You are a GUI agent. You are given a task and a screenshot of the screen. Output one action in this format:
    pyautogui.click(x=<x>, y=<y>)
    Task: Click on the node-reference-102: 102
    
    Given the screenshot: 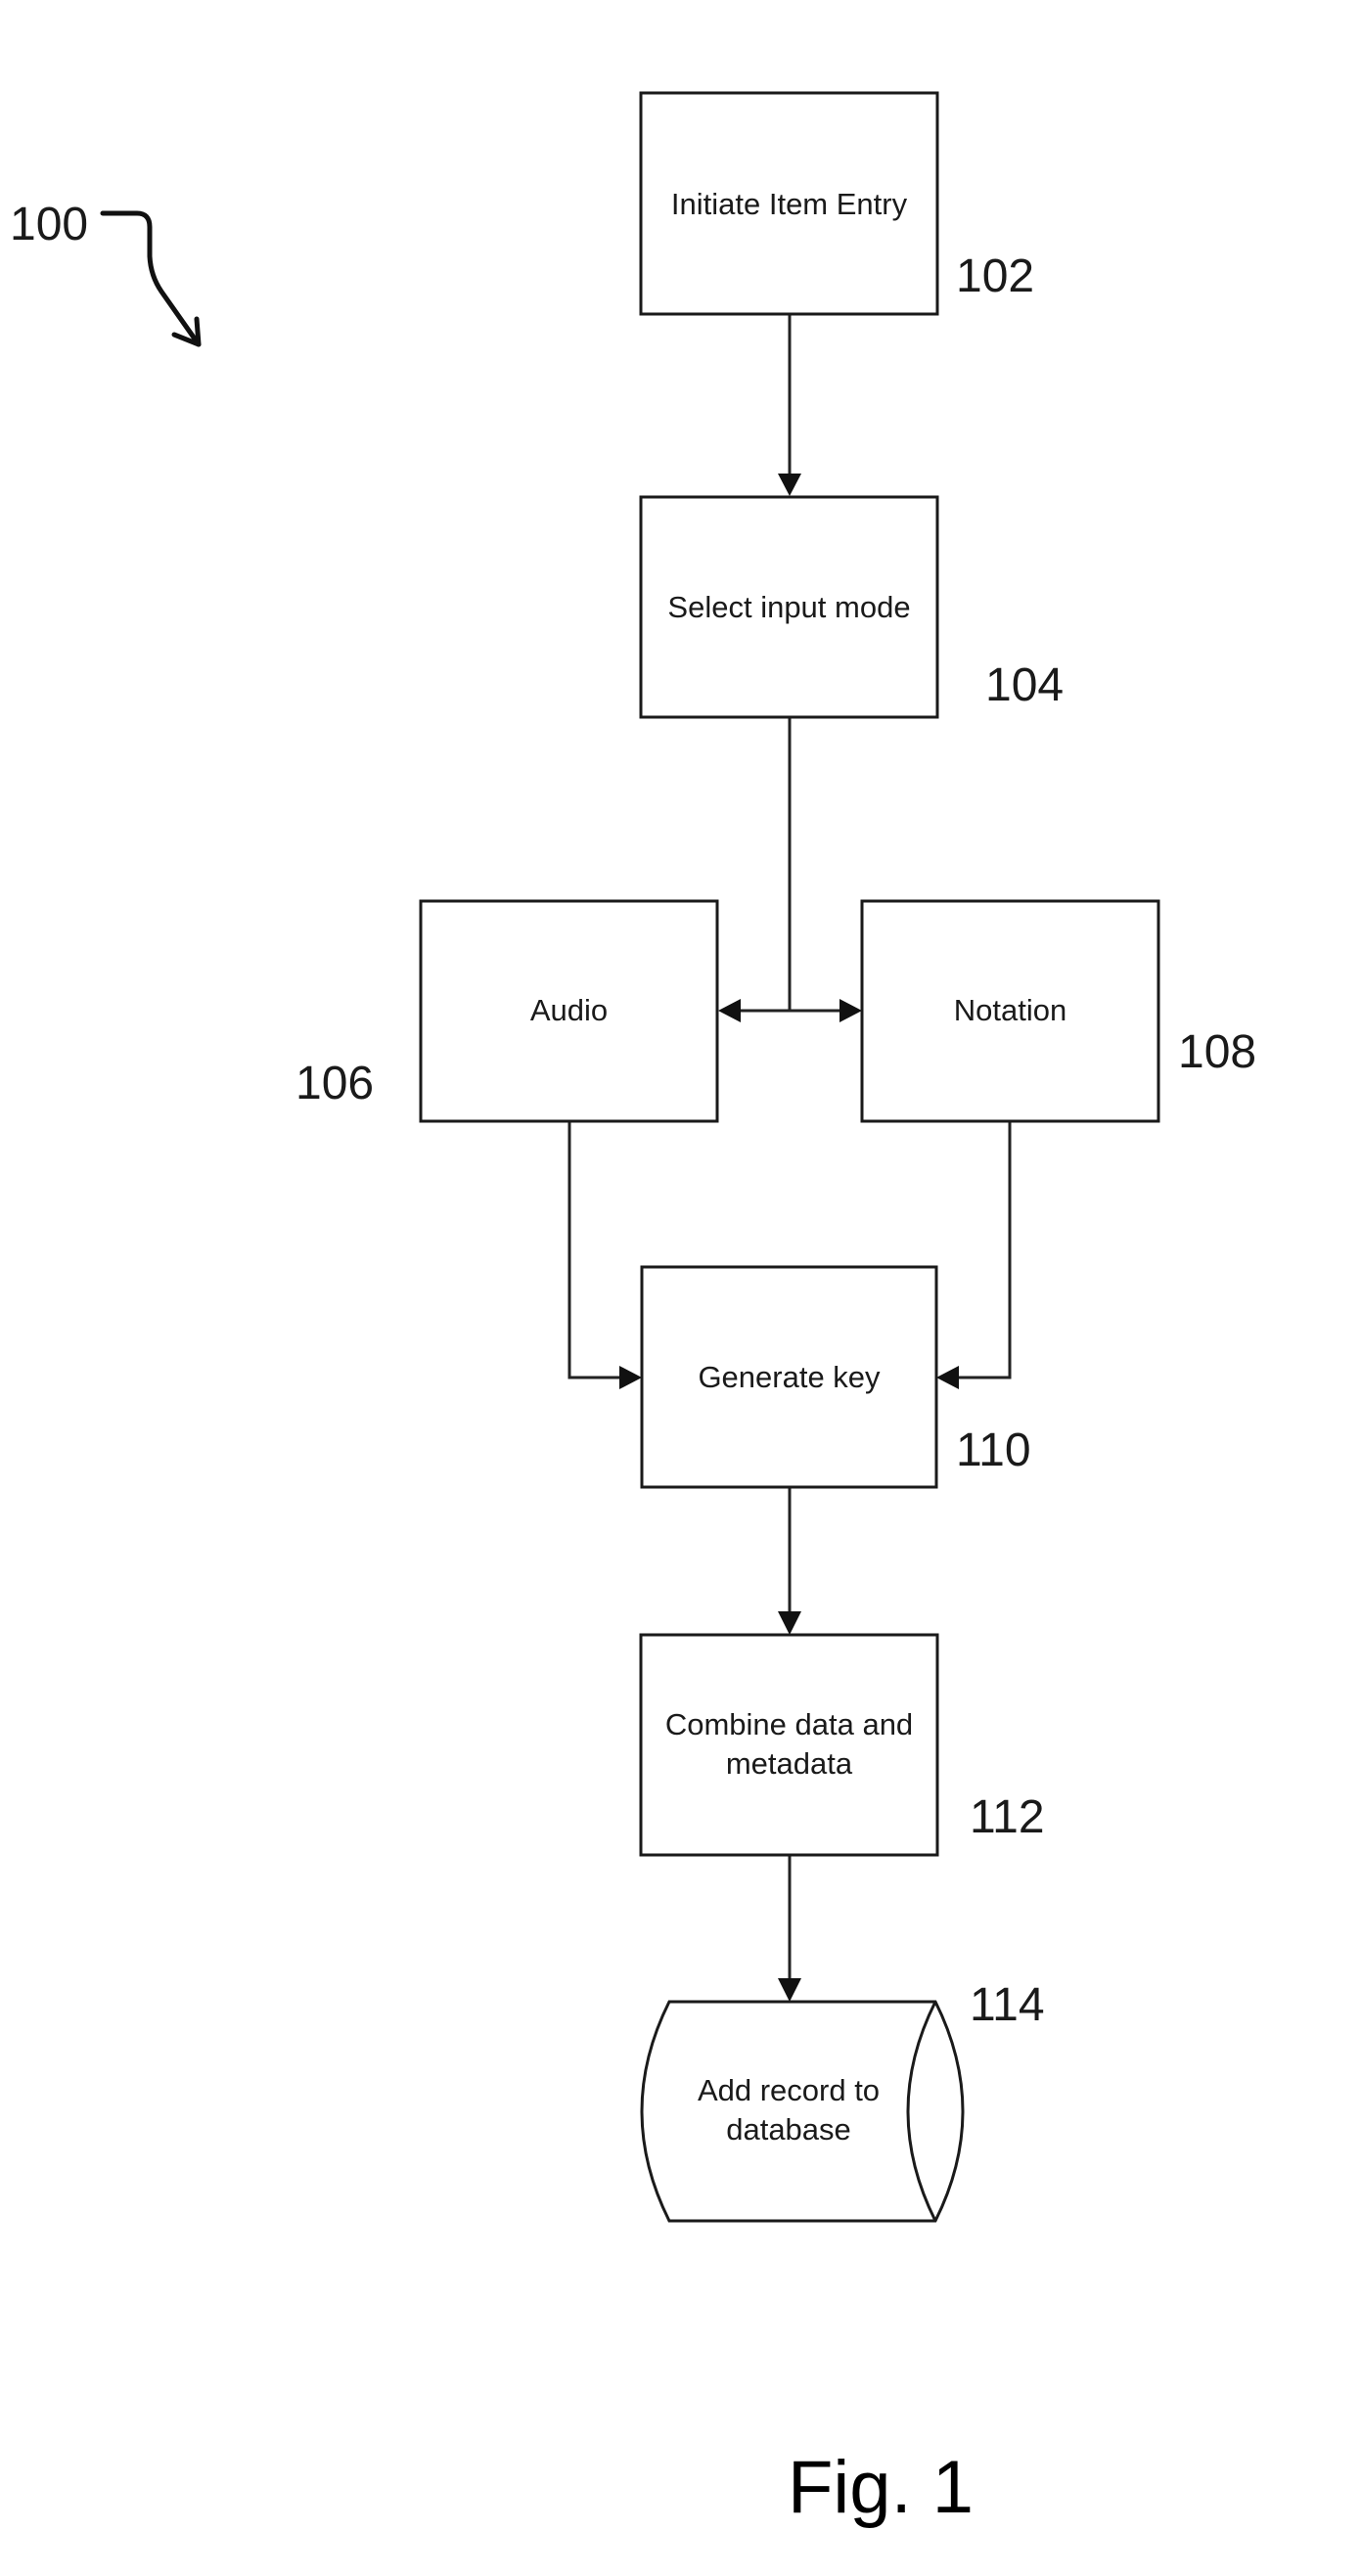 What is the action you would take?
    pyautogui.click(x=995, y=276)
    